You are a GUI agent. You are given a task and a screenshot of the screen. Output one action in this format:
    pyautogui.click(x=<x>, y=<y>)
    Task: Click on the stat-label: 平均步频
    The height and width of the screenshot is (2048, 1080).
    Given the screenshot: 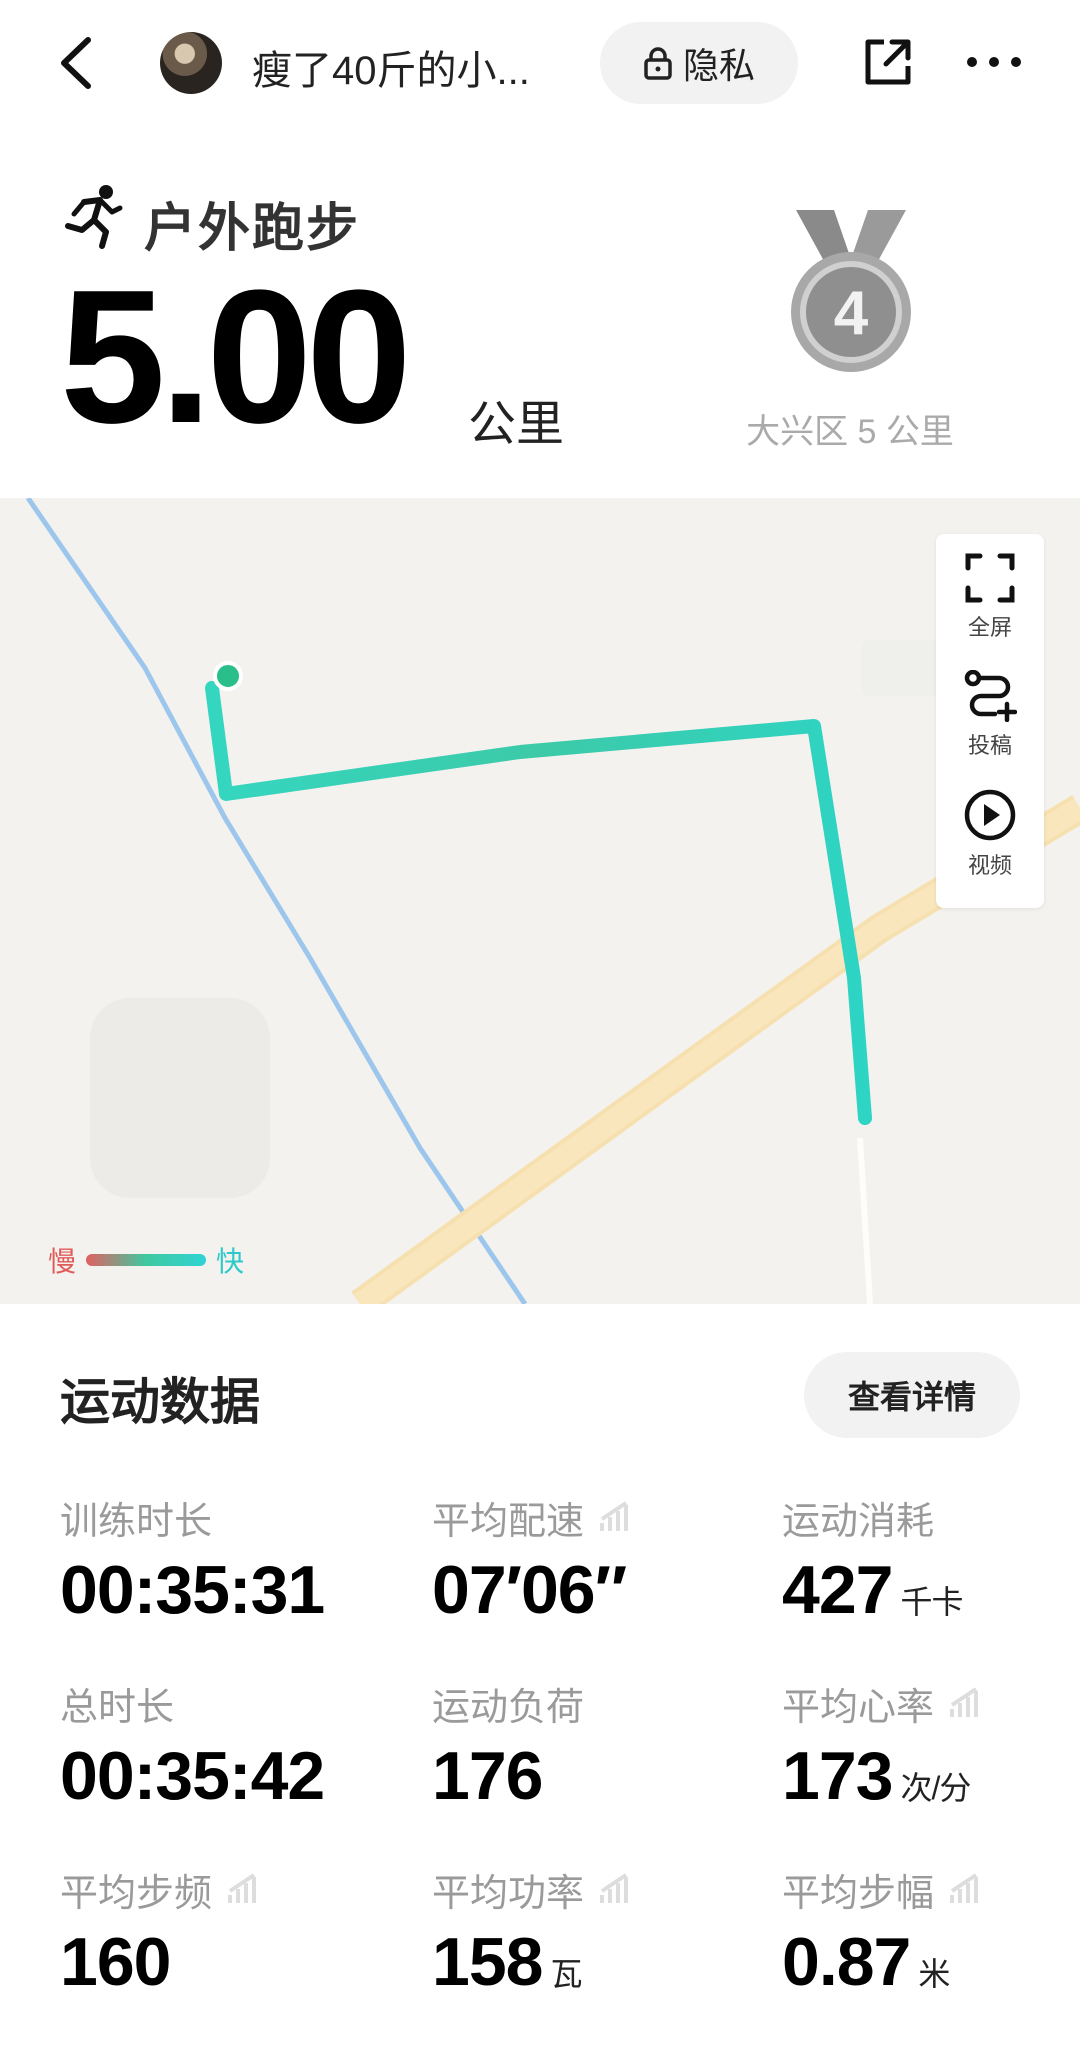 What is the action you would take?
    pyautogui.click(x=136, y=1894)
    